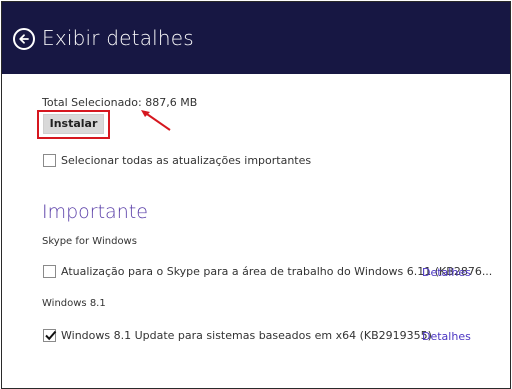 The width and height of the screenshot is (512, 389). I want to click on skype-update-checkbox, so click(49, 271).